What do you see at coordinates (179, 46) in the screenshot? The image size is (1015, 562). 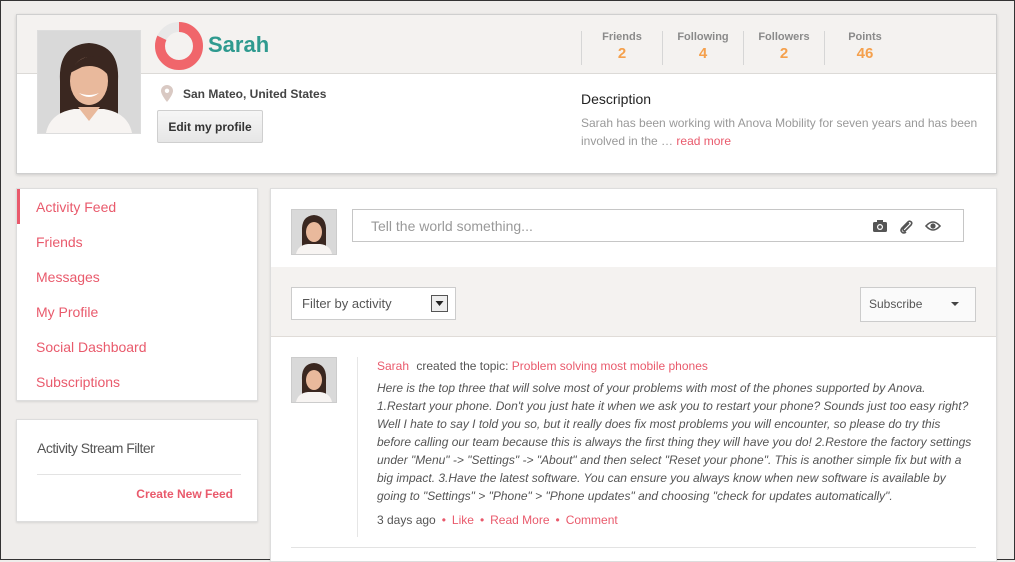 I see `profile-progress-ring` at bounding box center [179, 46].